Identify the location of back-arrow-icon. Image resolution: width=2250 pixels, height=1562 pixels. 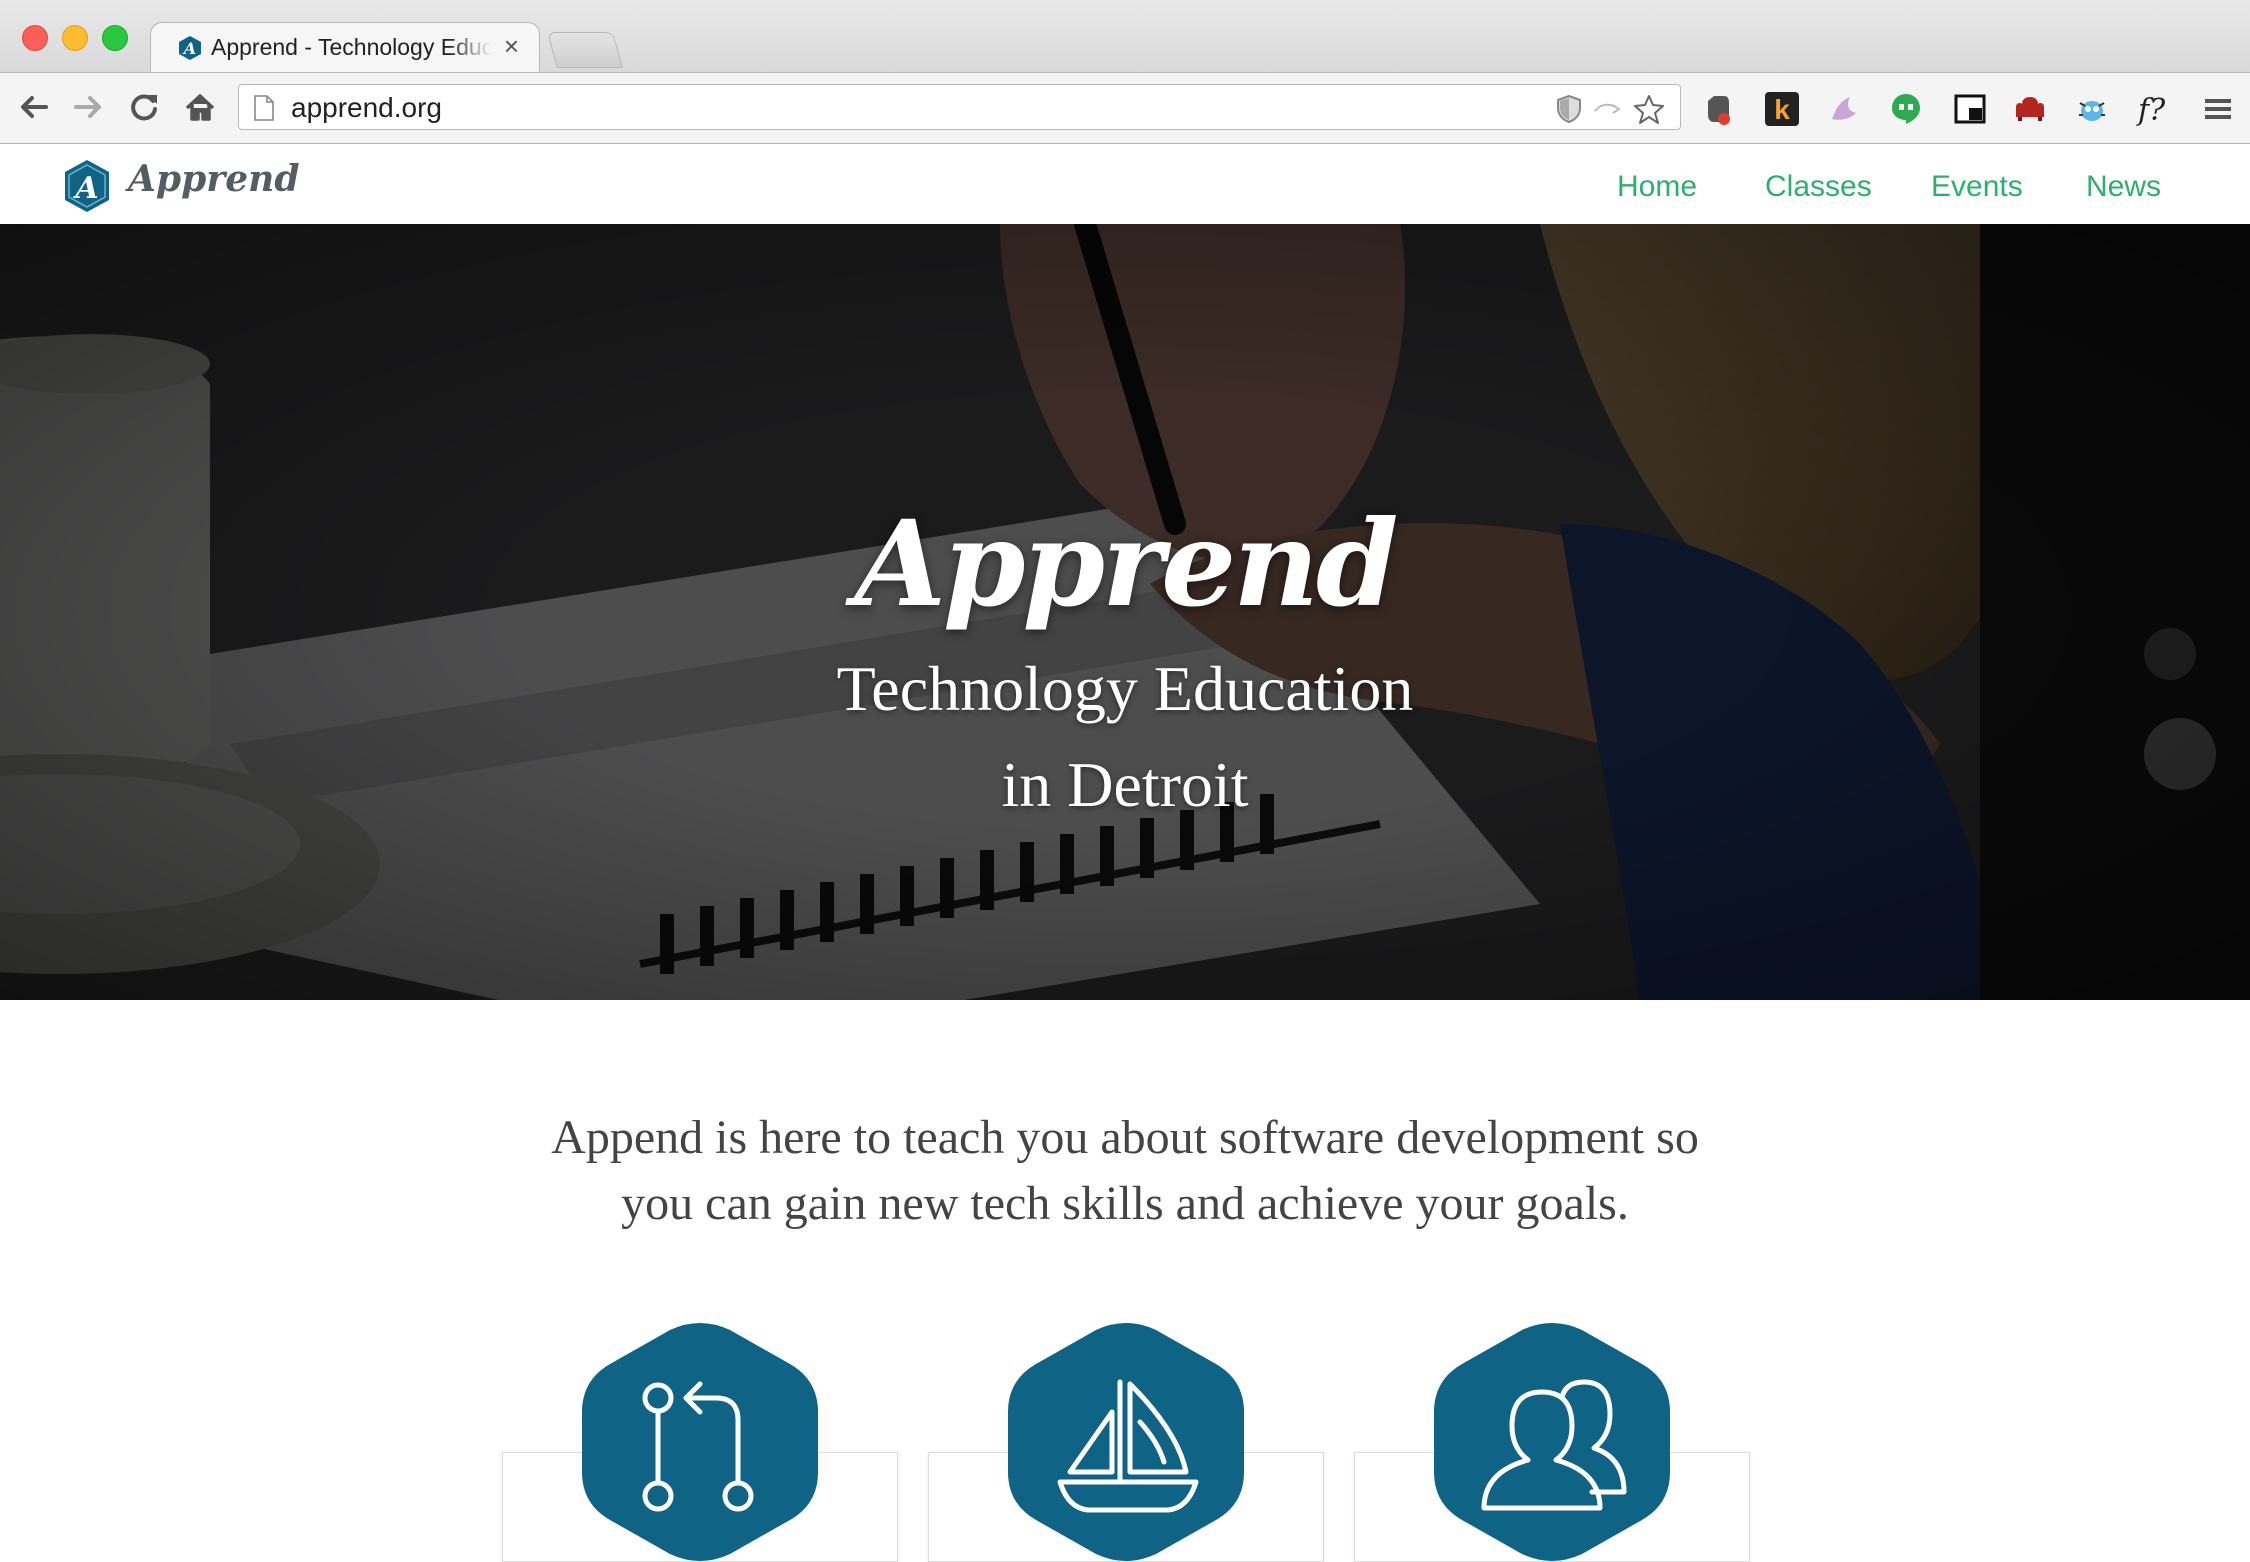
(34, 107).